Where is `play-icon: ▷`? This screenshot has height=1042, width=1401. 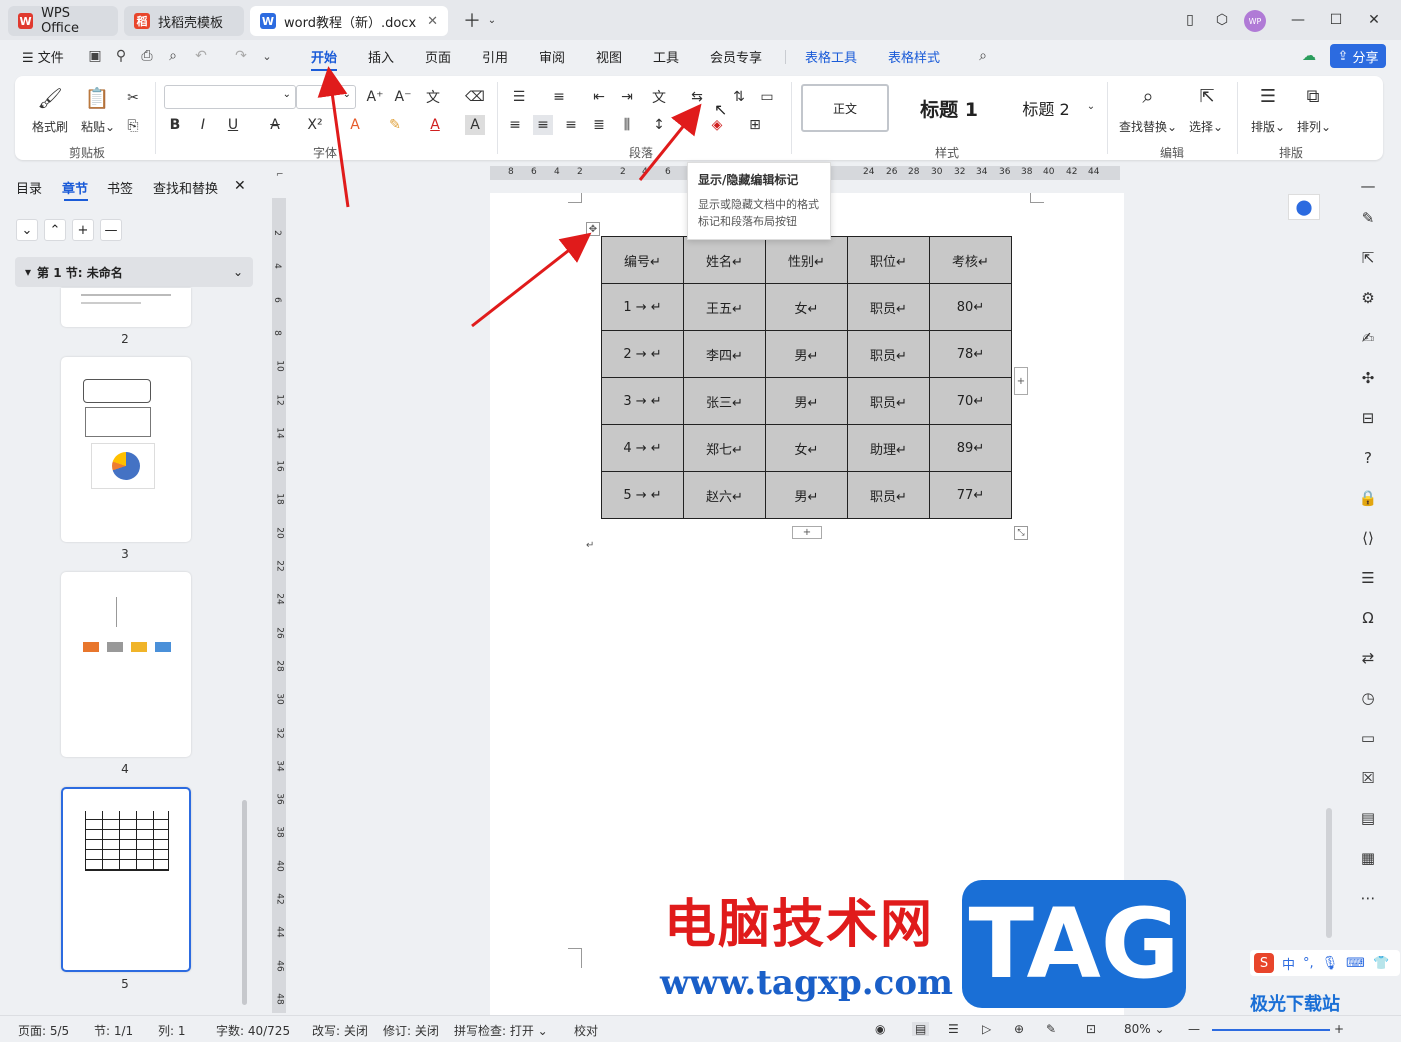 play-icon: ▷ is located at coordinates (986, 1029).